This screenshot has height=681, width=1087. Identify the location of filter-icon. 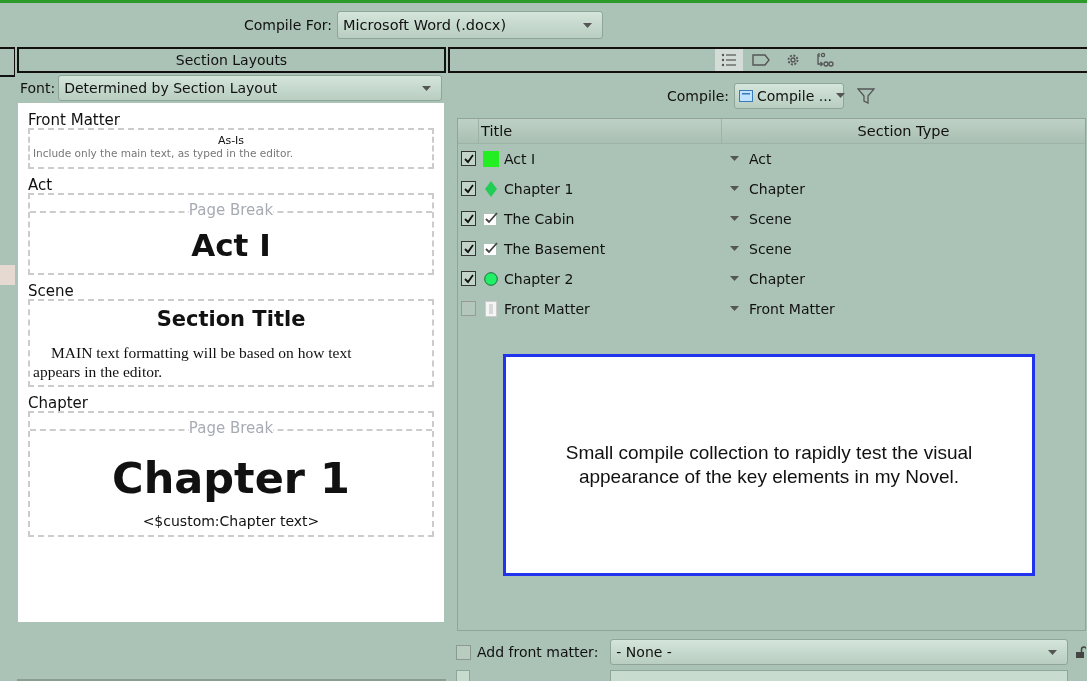
(866, 95).